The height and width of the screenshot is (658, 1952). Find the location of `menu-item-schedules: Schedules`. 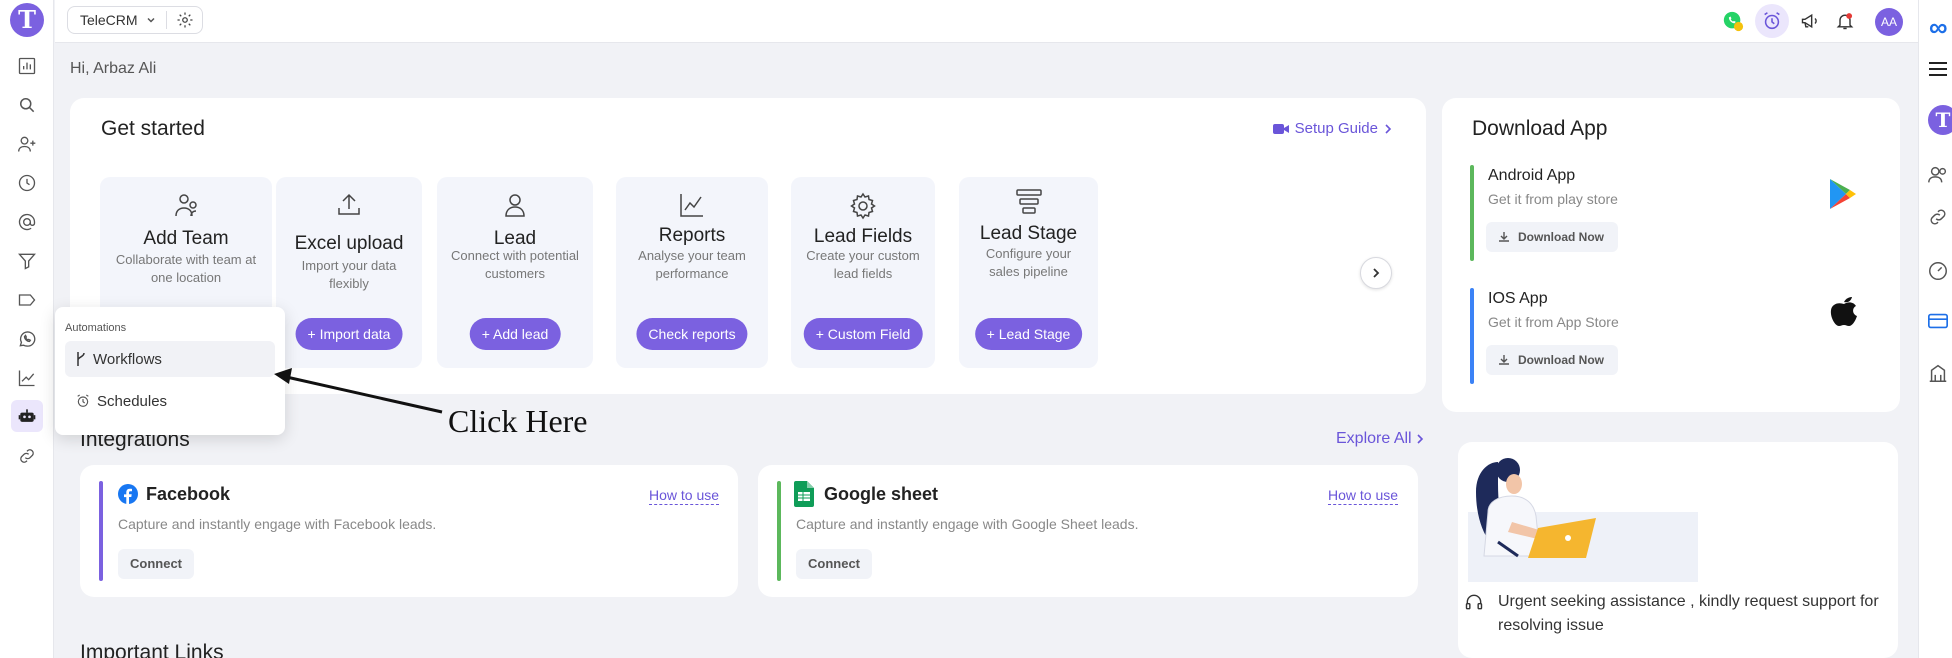

menu-item-schedules: Schedules is located at coordinates (170, 401).